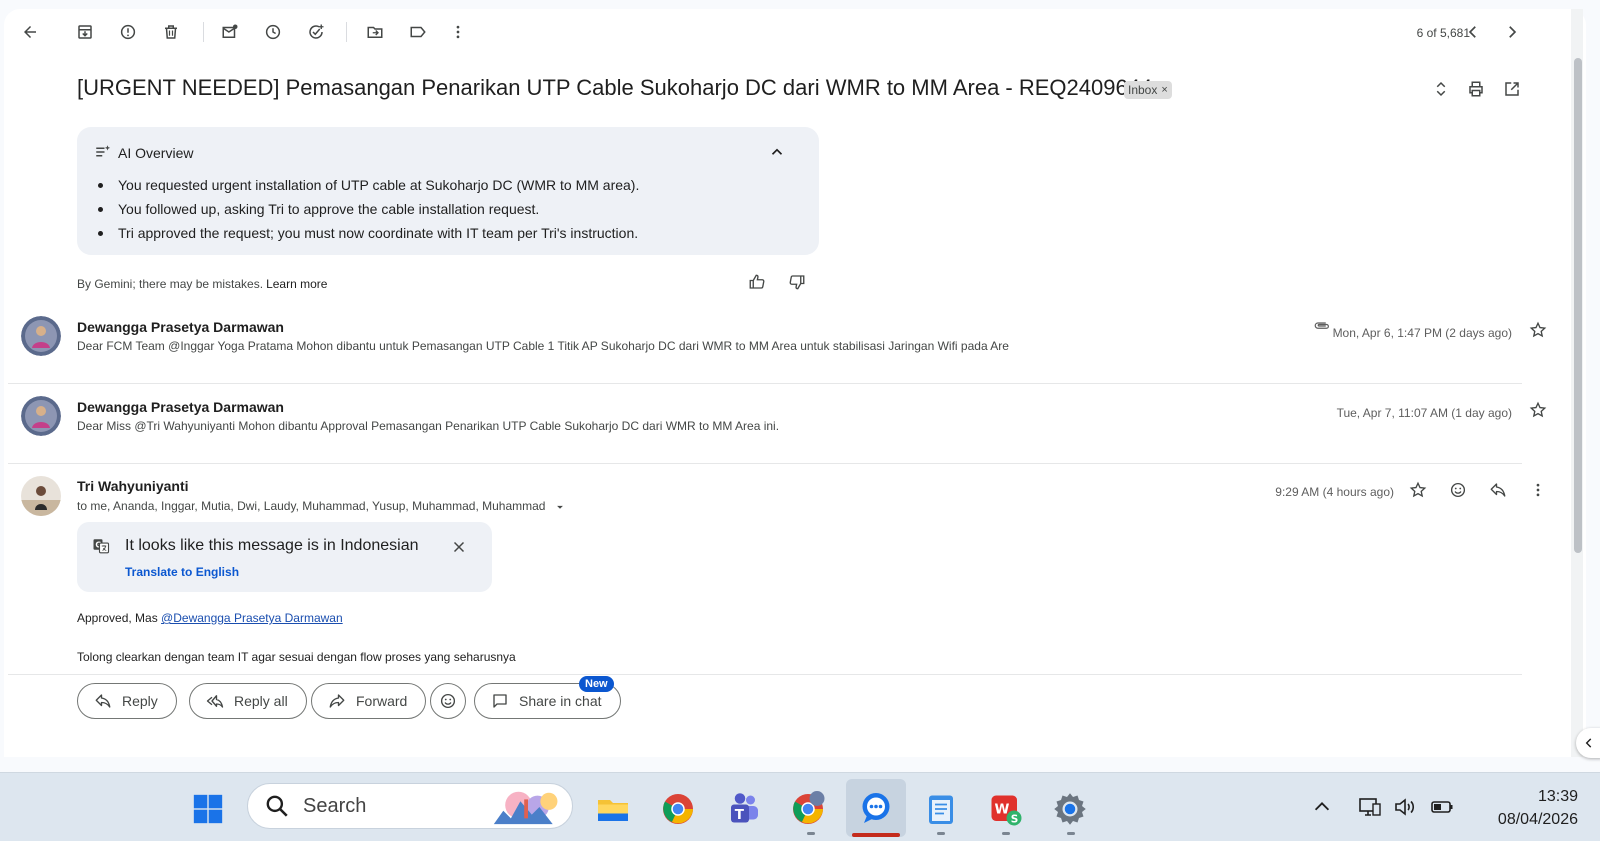  I want to click on back-arrow-icon, so click(30, 32).